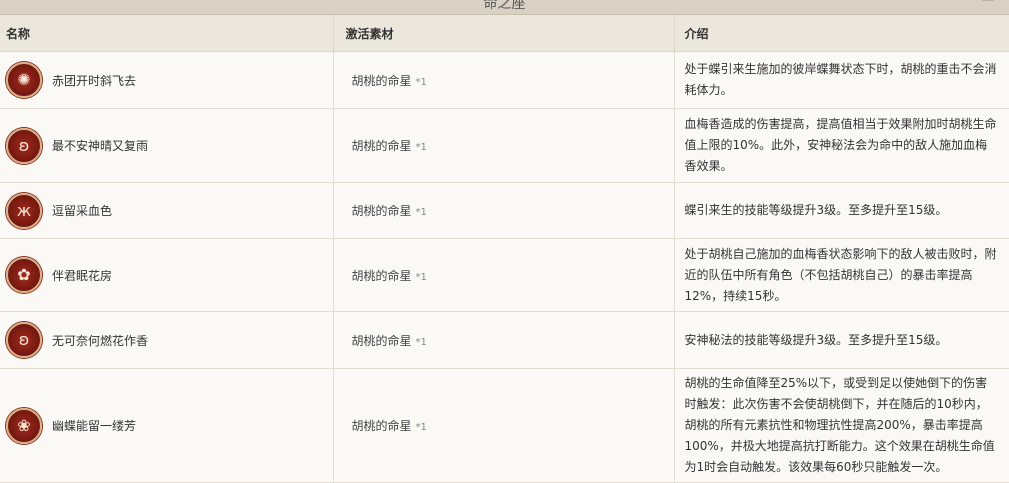 This screenshot has width=1009, height=483. I want to click on section-title: 命之座, so click(504, 6).